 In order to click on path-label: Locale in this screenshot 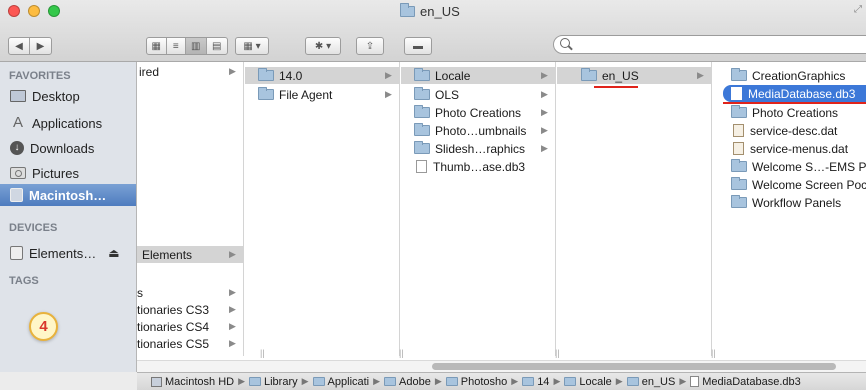, I will do `click(595, 381)`.